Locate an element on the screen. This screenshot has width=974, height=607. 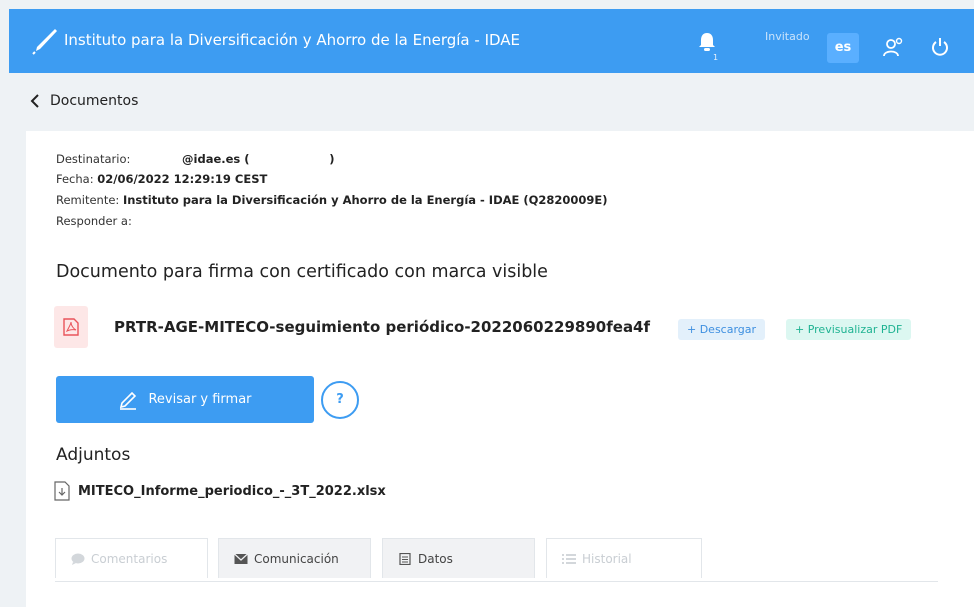
power-icon is located at coordinates (940, 47).